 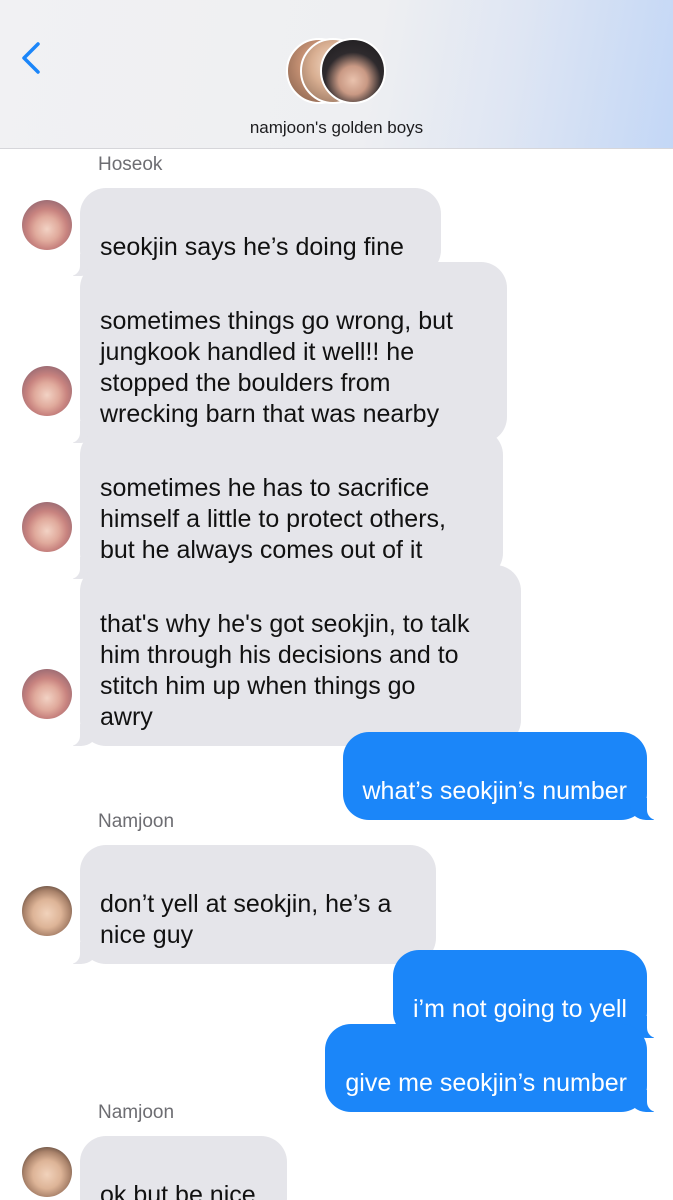 I want to click on group-name: namjoon's golden boys, so click(x=336, y=128).